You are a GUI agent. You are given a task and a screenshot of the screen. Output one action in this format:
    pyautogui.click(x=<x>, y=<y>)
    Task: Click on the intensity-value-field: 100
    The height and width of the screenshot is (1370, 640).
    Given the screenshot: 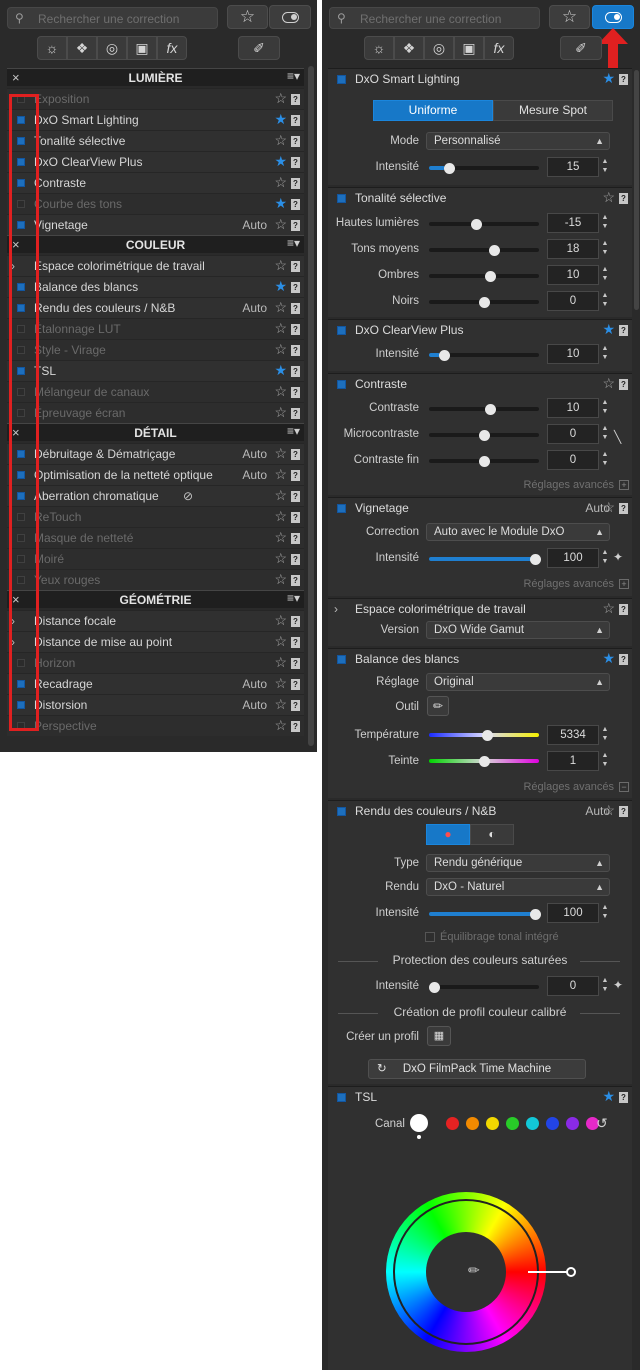 What is the action you would take?
    pyautogui.click(x=573, y=558)
    